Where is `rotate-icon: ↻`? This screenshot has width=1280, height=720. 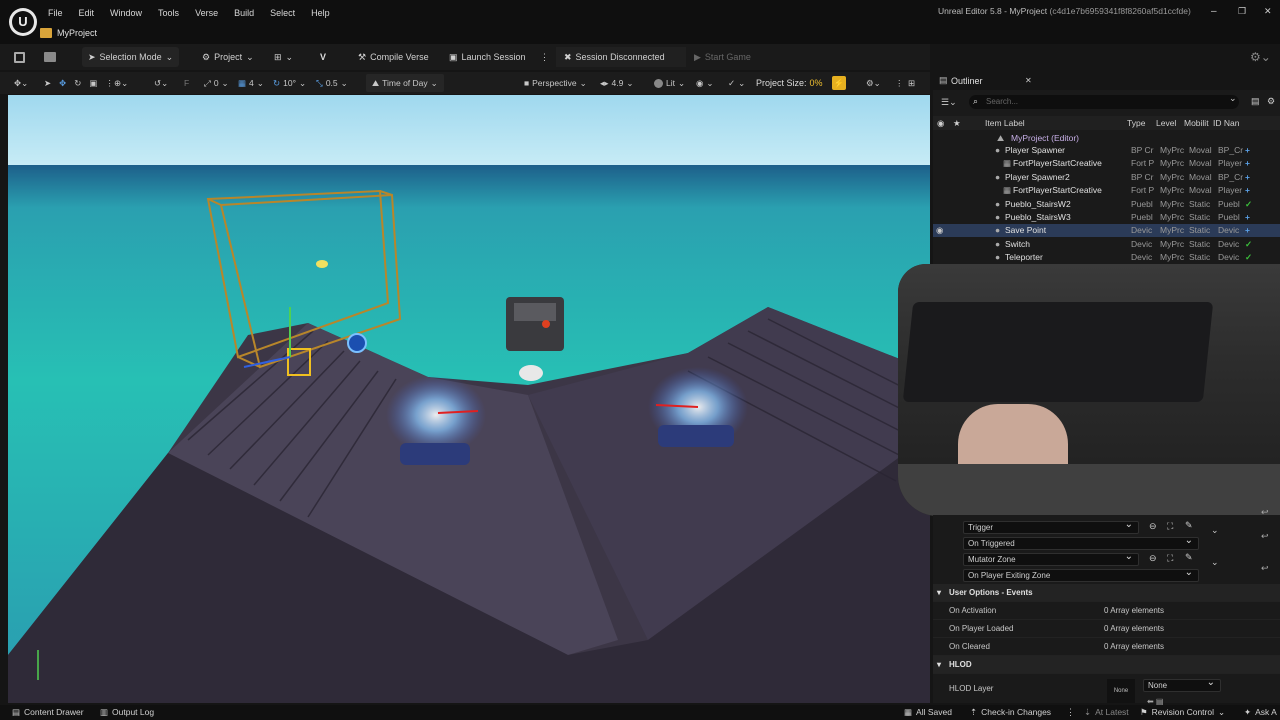
rotate-icon: ↻ is located at coordinates (77, 83).